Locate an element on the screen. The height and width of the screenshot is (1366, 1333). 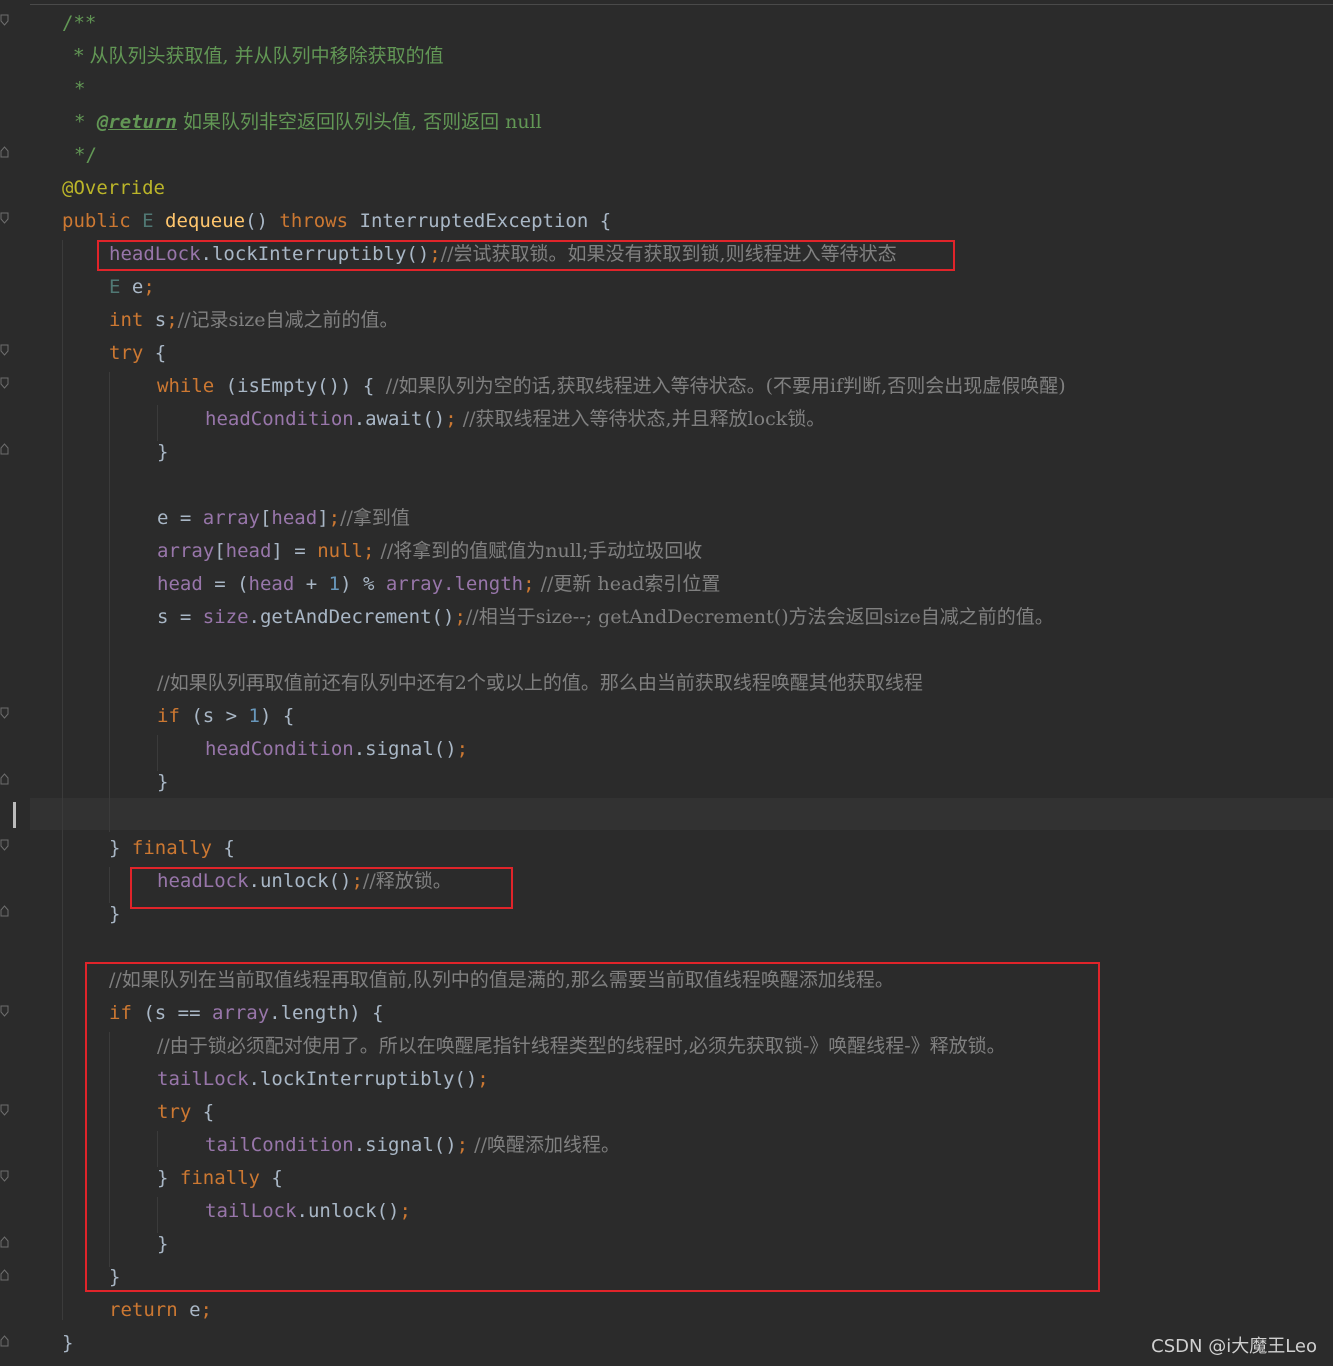
comment: //更新 head索引位置 is located at coordinates (627, 584).